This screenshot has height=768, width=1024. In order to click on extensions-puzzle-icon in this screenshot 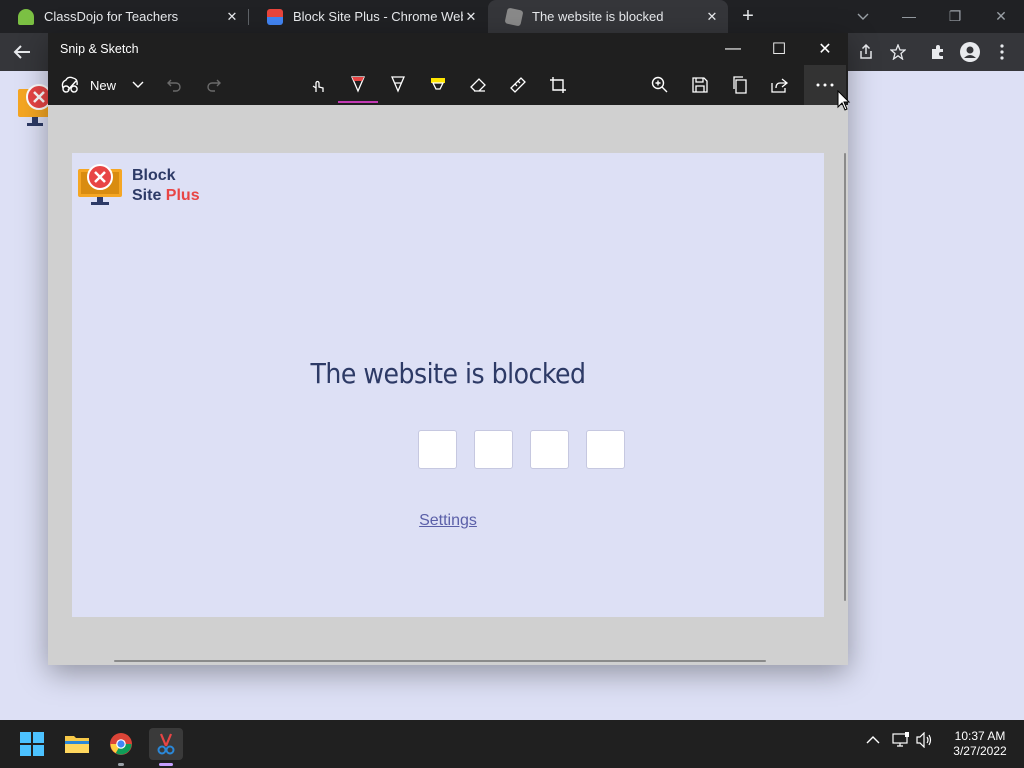, I will do `click(937, 52)`.